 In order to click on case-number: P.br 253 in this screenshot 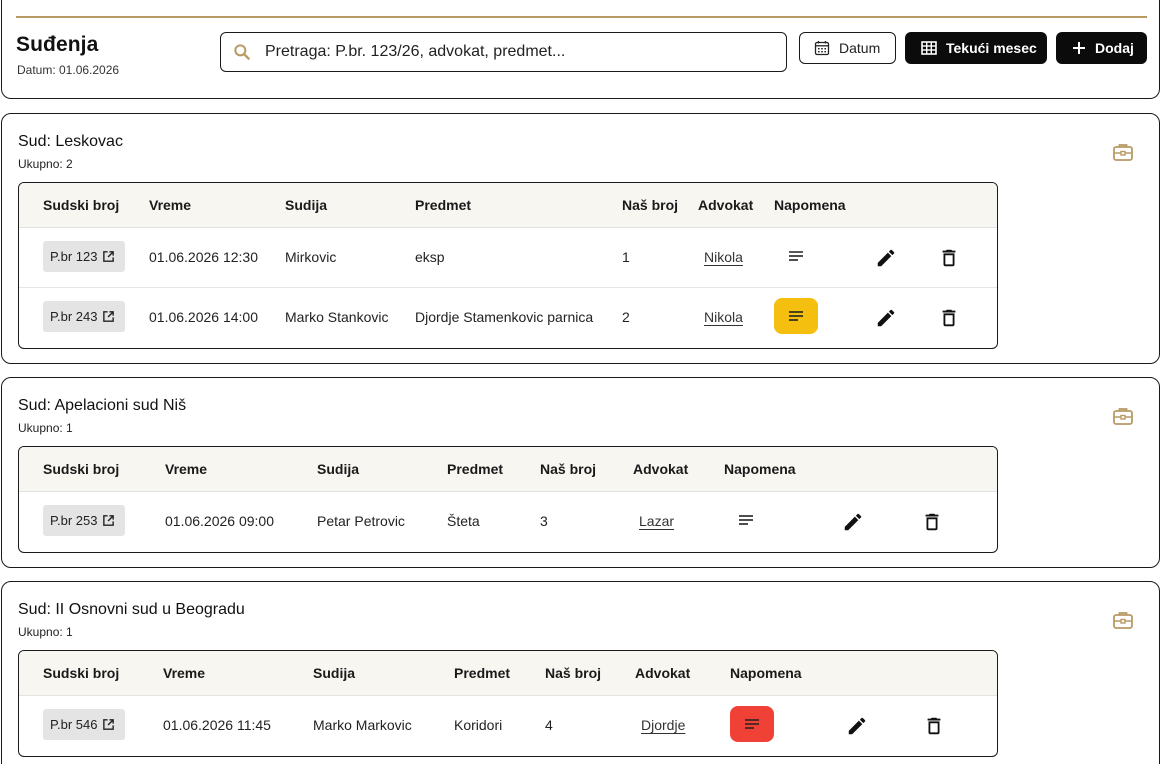, I will do `click(74, 520)`.